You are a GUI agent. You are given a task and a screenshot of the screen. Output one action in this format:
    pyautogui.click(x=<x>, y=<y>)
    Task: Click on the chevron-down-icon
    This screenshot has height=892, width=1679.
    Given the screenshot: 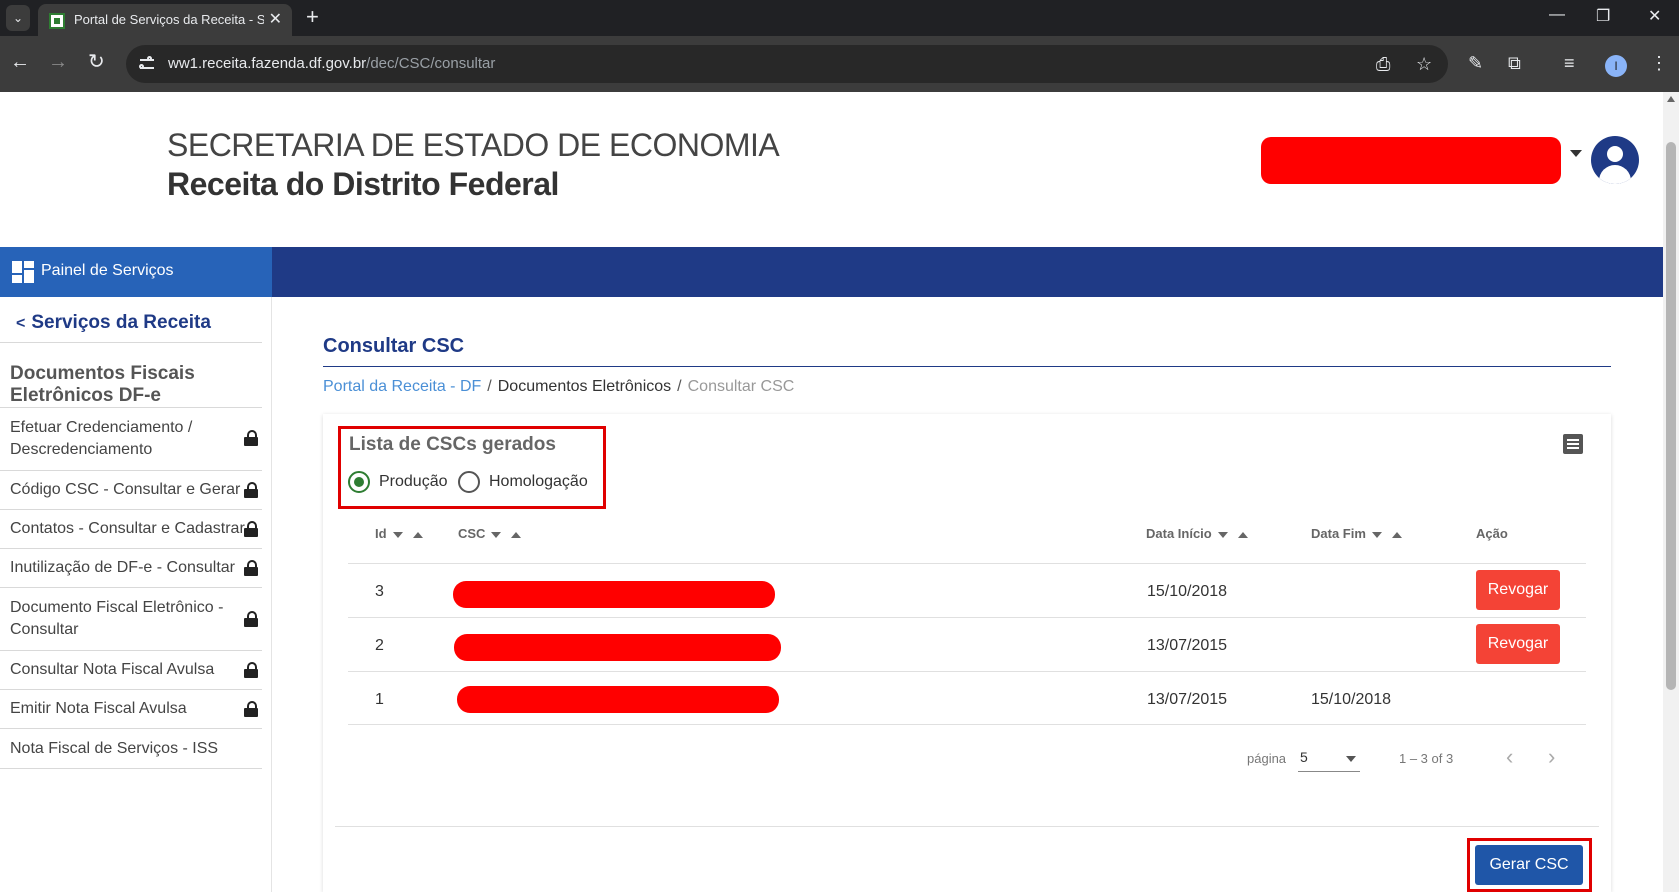 What is the action you would take?
    pyautogui.click(x=1351, y=759)
    